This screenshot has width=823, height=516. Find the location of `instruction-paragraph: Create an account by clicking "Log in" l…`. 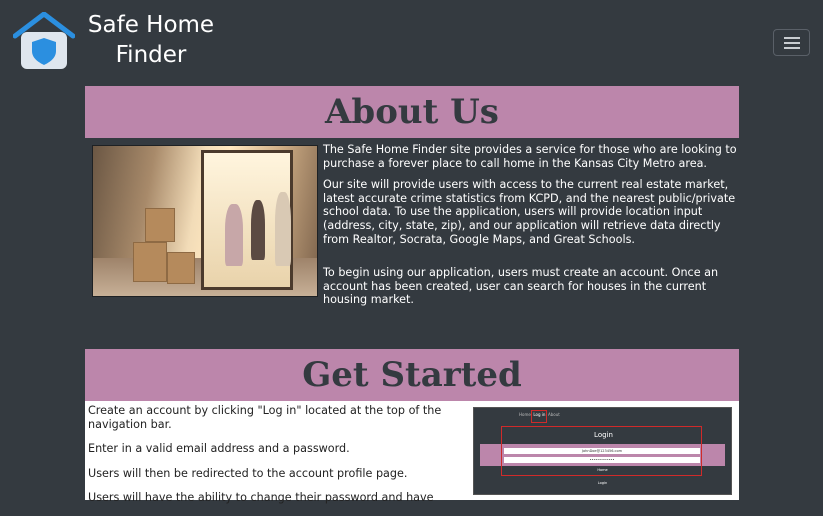

instruction-paragraph: Create an account by clicking "Log in" l… is located at coordinates (265, 417).